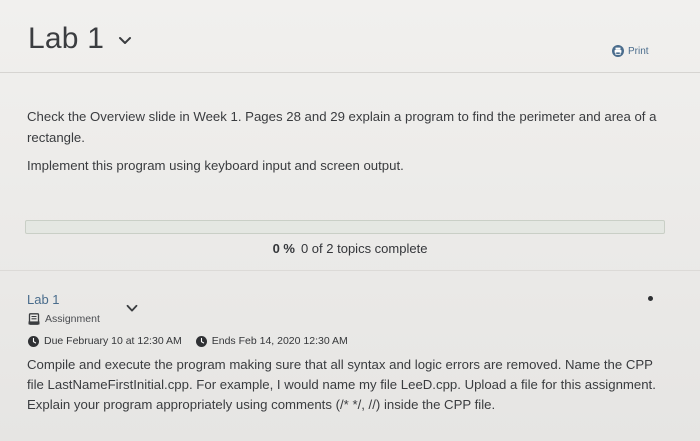  I want to click on unread-dot-icon, so click(650, 298).